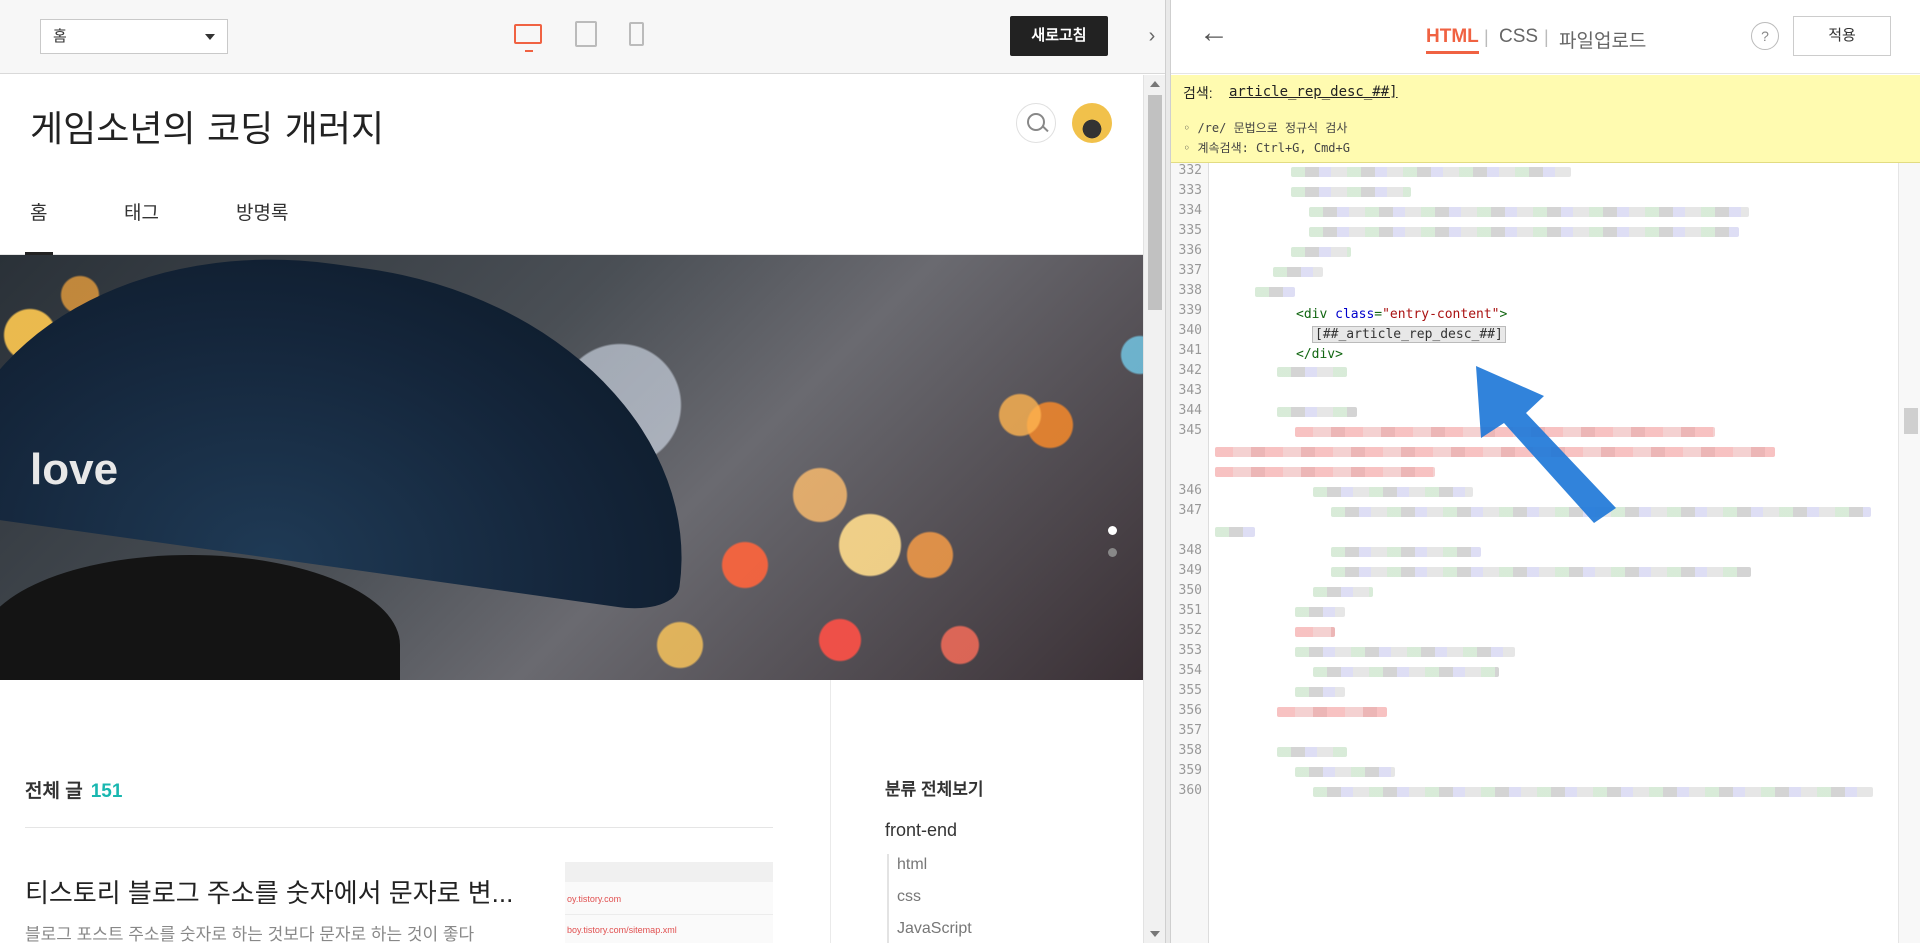 Image resolution: width=1920 pixels, height=943 pixels. What do you see at coordinates (528, 38) in the screenshot?
I see `desktop-icon` at bounding box center [528, 38].